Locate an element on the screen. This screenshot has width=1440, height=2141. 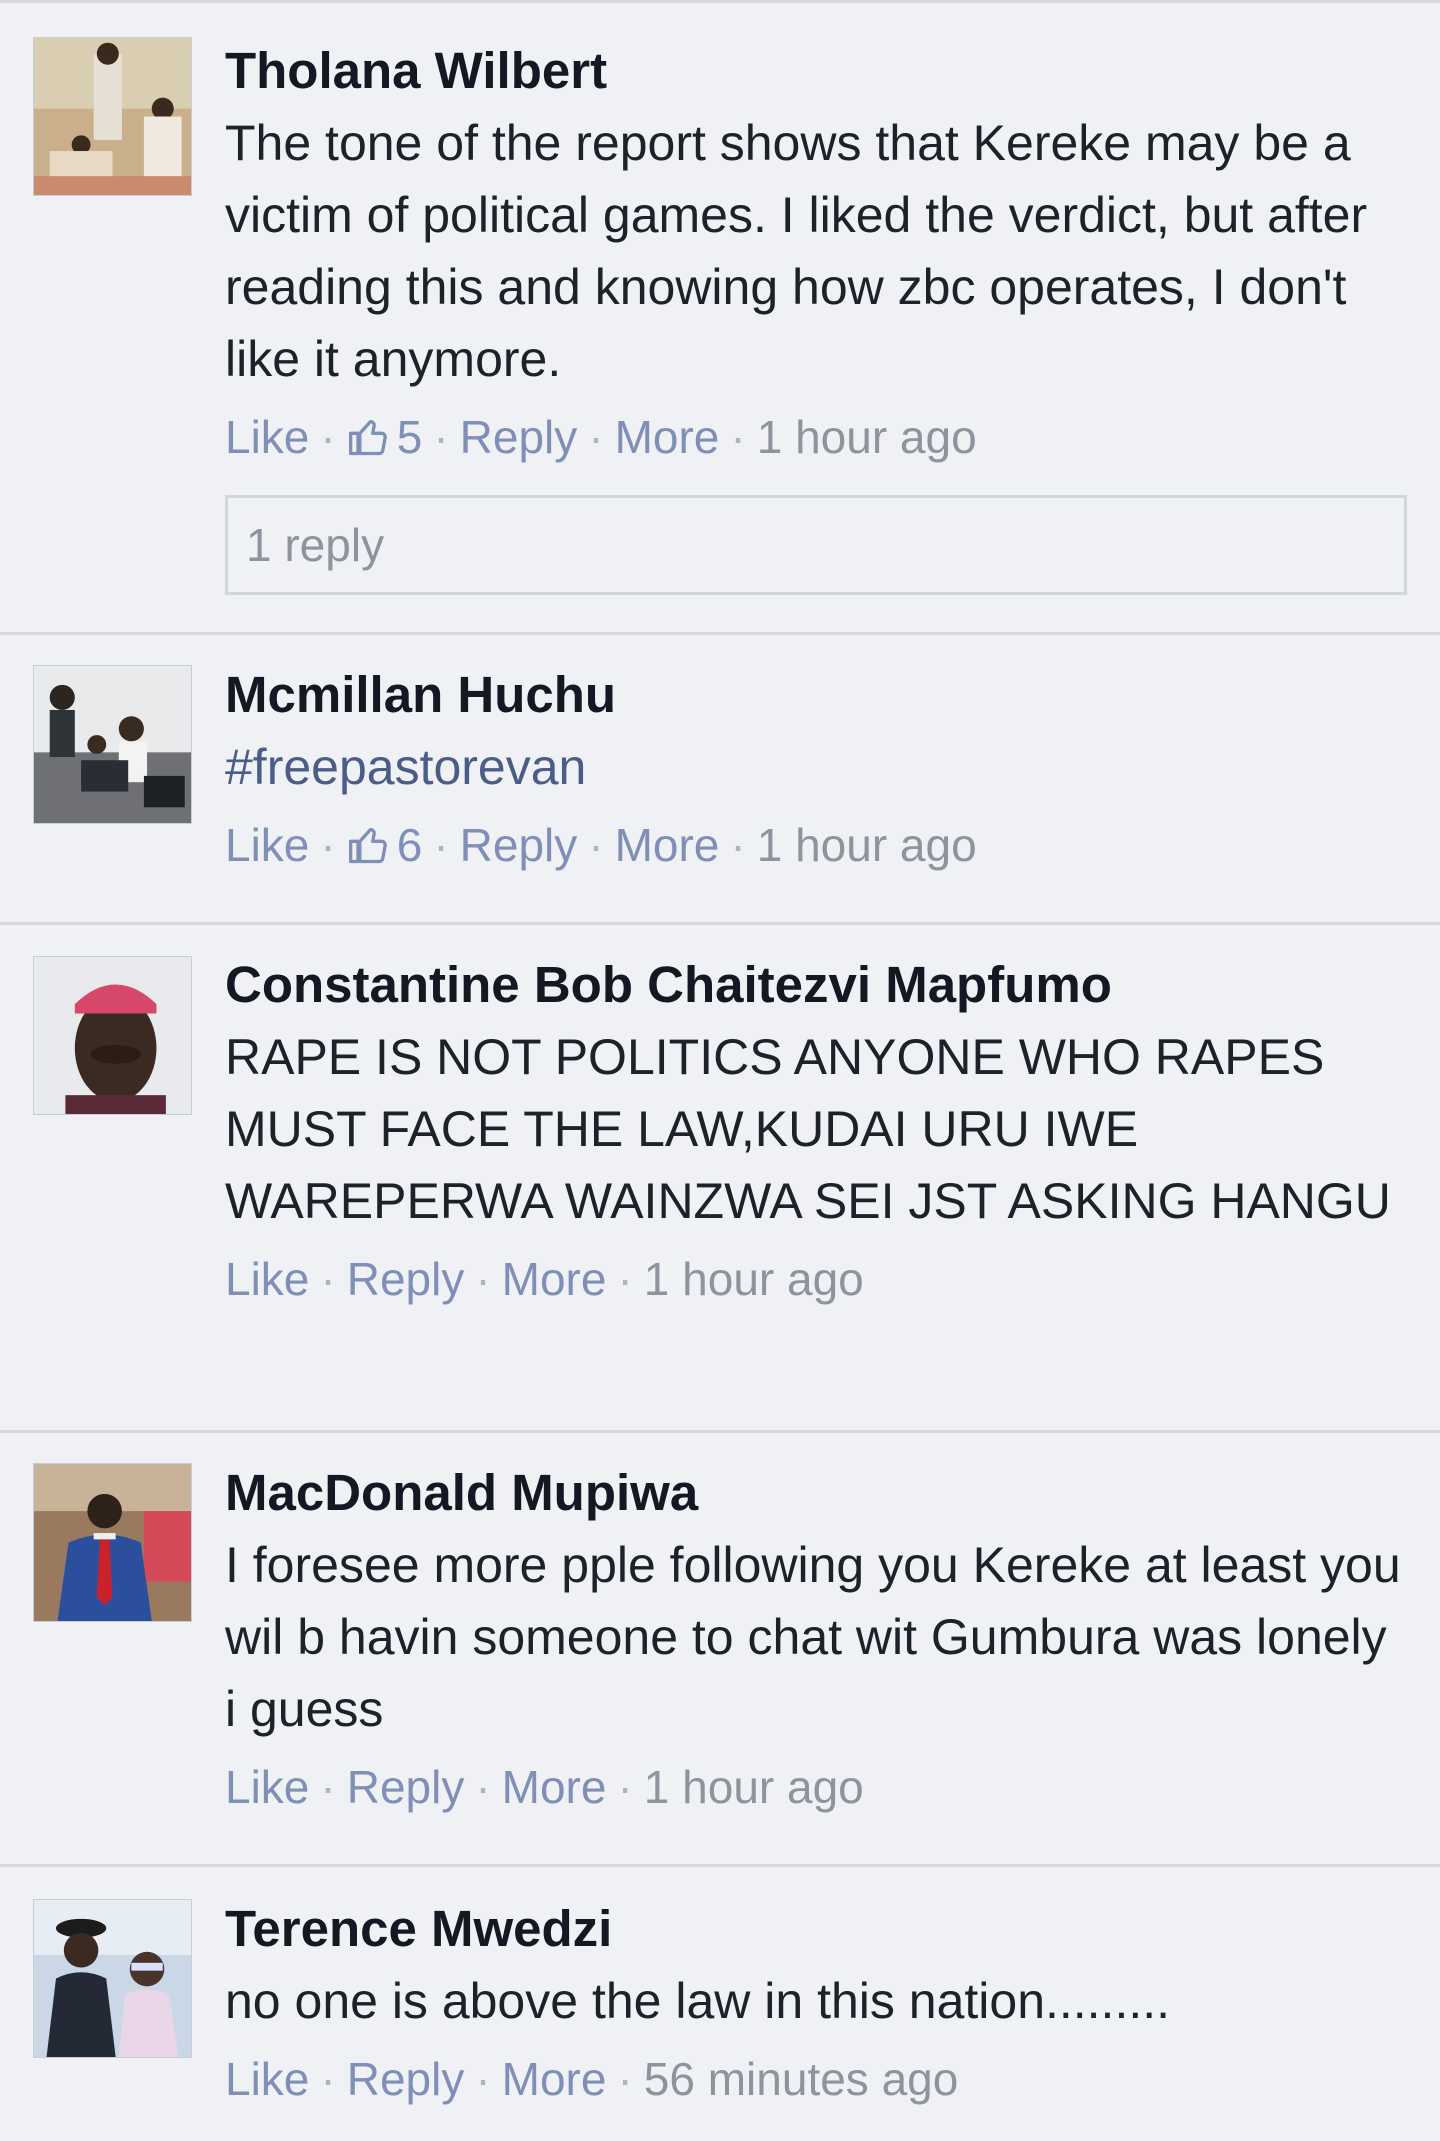
comment-actions: Like · 5 · Reply · More · 1 hour ago is located at coordinates (817, 437).